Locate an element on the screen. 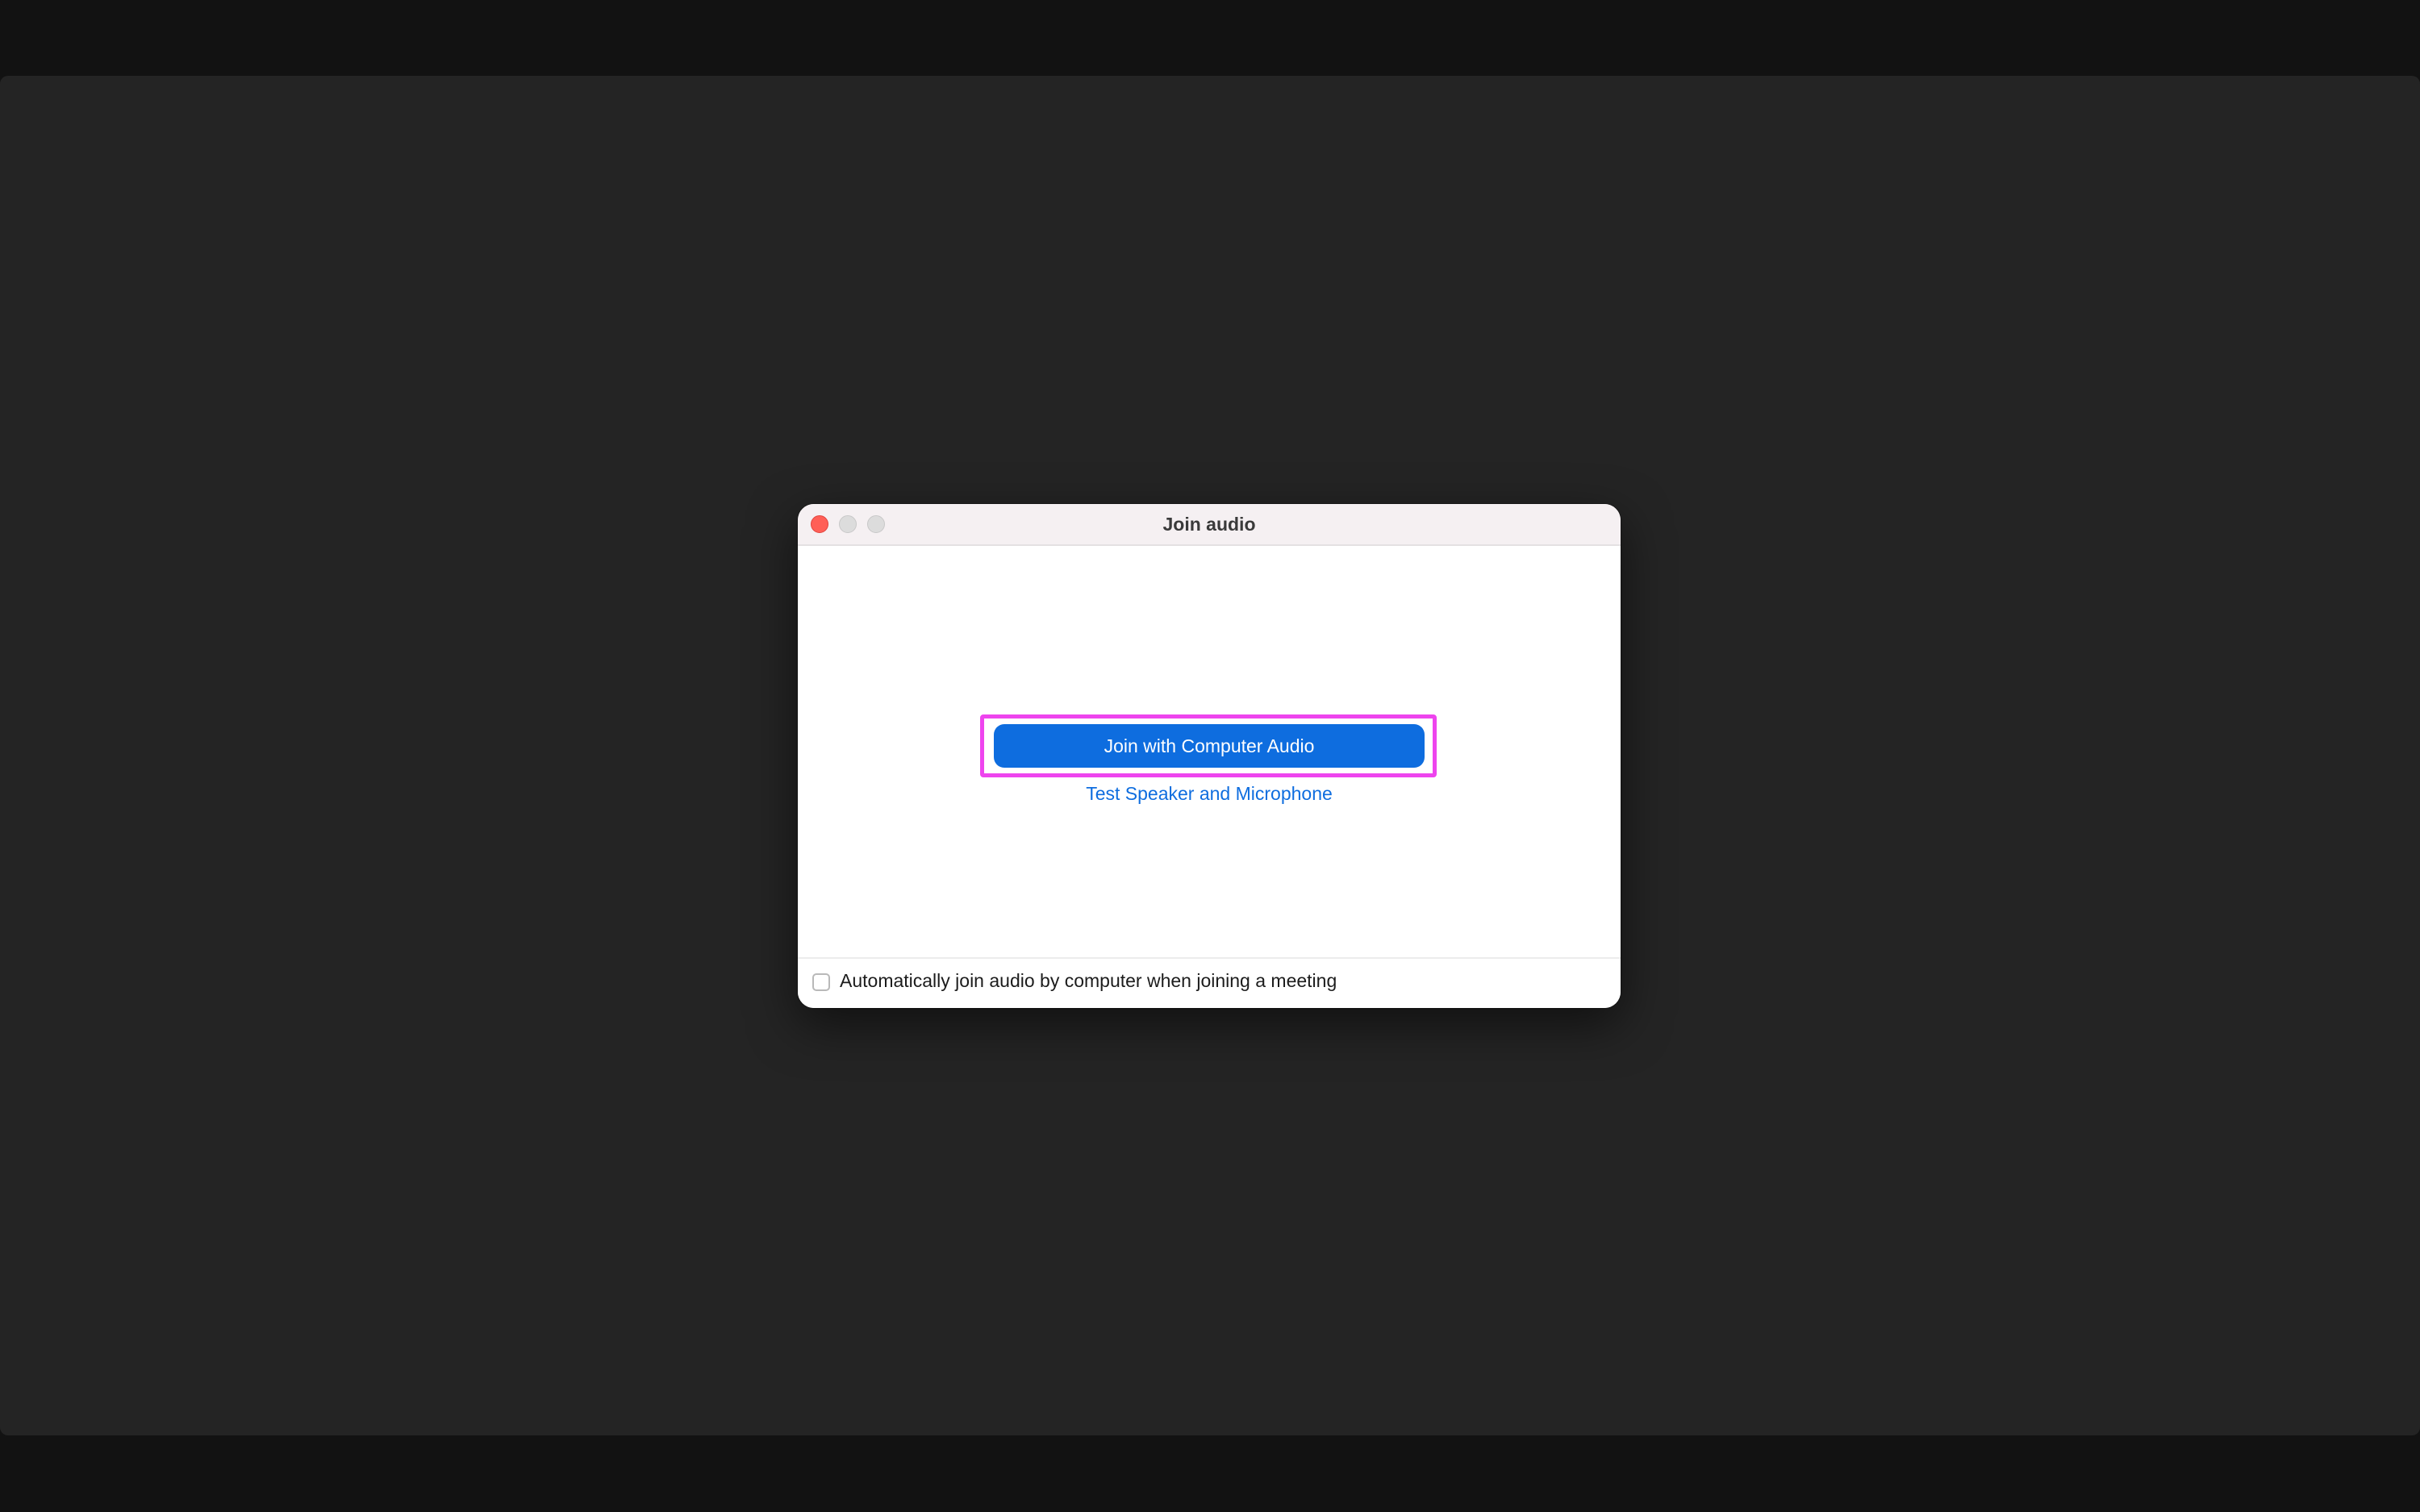 The image size is (2420, 1512). test-speaker-microphone-link: Test Speaker and Microphone is located at coordinates (1210, 794).